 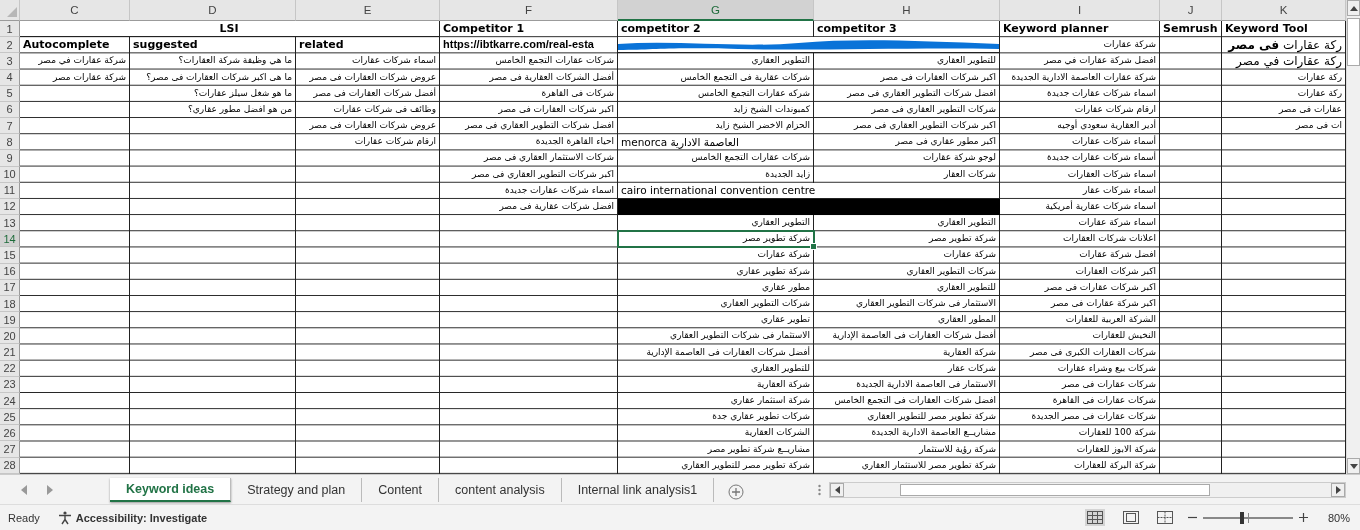 What do you see at coordinates (10, 352) in the screenshot?
I see `row-header: 21` at bounding box center [10, 352].